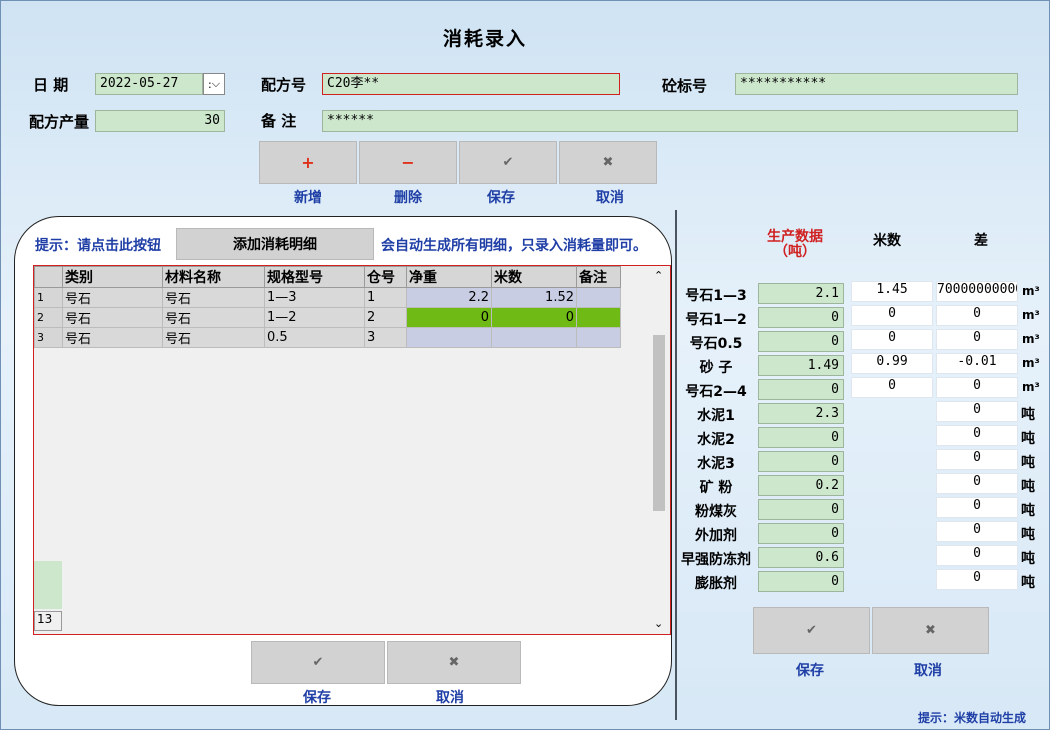 This screenshot has width=1050, height=730. Describe the element at coordinates (385, 317) in the screenshot. I see `cell-bin: 2` at that location.